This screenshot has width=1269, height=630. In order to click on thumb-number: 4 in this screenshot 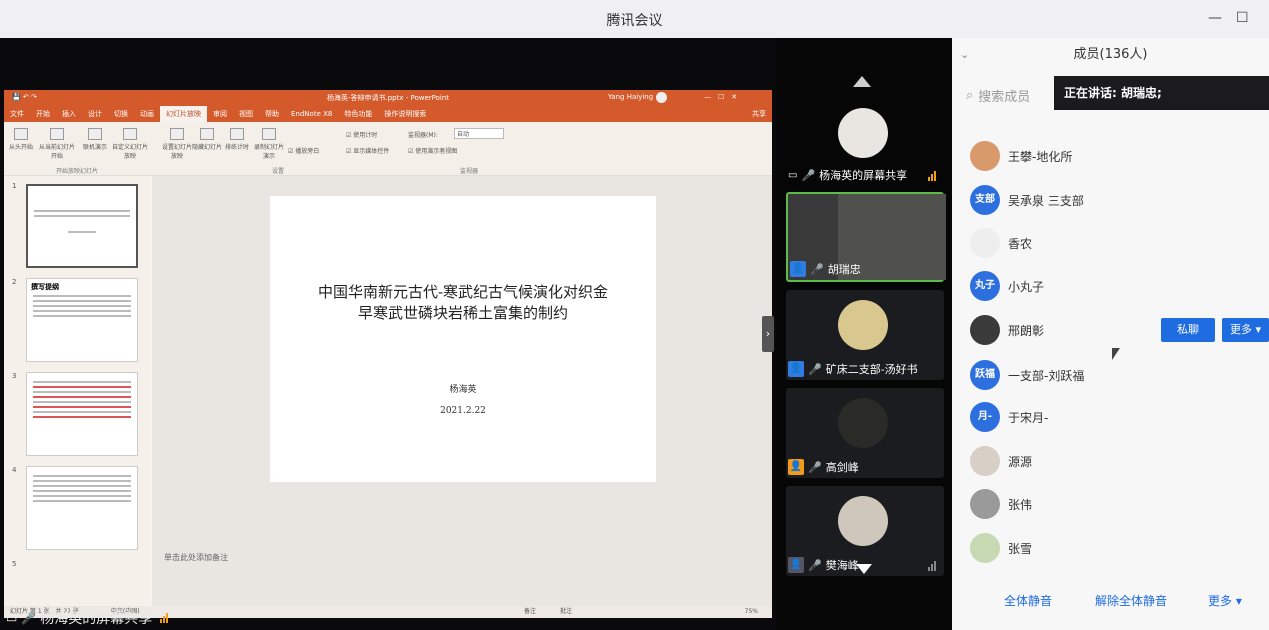, I will do `click(14, 470)`.